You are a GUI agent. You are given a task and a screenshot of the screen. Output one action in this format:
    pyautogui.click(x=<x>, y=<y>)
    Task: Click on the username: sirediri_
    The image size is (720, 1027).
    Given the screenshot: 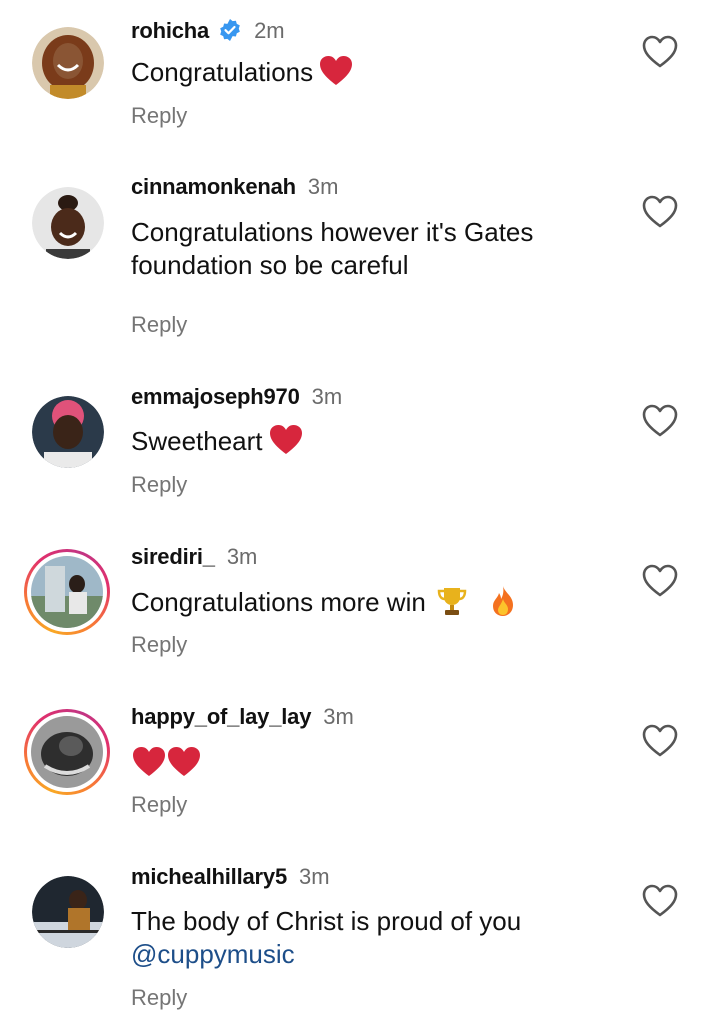 What is the action you would take?
    pyautogui.click(x=173, y=557)
    